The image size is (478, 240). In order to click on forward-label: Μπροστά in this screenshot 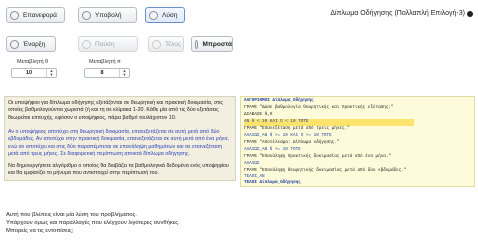, I will do `click(217, 44)`.